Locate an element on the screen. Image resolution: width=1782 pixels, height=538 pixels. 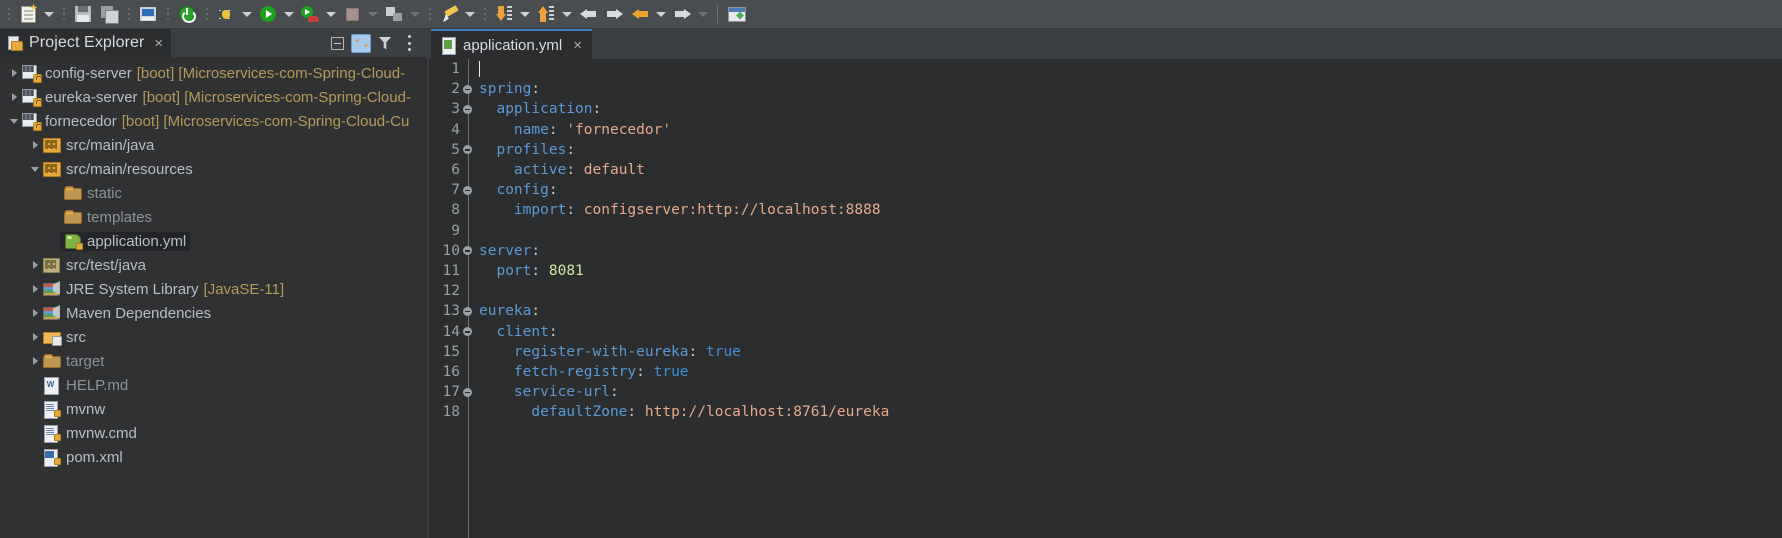
tree-item-help-md: HELP.md is located at coordinates (213, 385).